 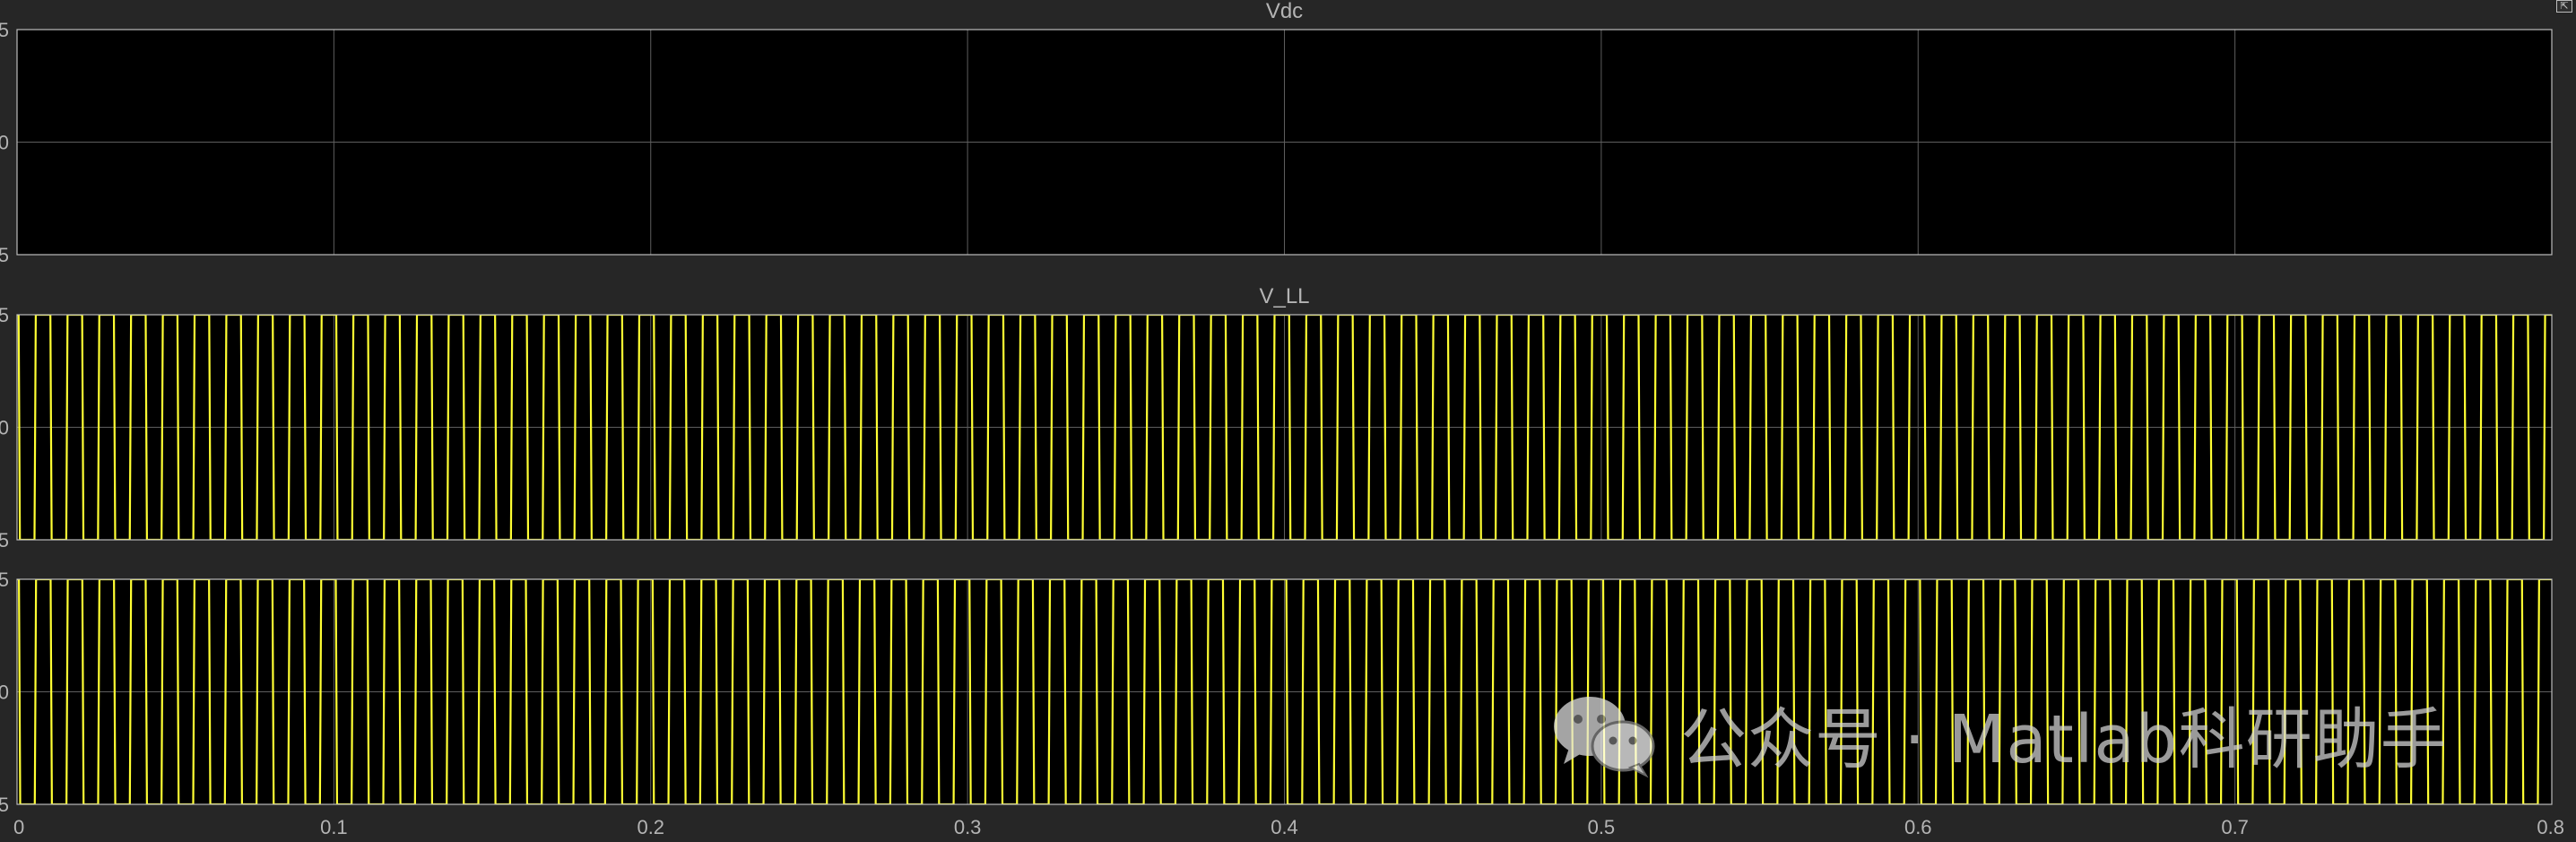 I want to click on x-tick-label: 0.6, so click(x=1918, y=827).